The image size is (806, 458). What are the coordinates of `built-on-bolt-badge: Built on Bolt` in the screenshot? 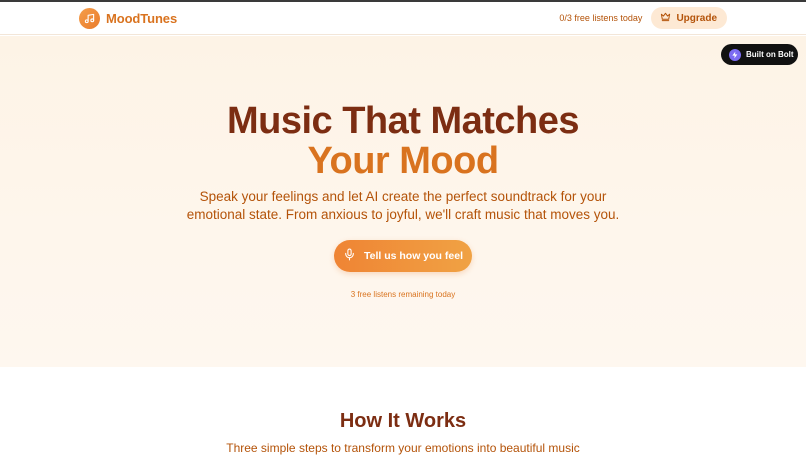 It's located at (759, 54).